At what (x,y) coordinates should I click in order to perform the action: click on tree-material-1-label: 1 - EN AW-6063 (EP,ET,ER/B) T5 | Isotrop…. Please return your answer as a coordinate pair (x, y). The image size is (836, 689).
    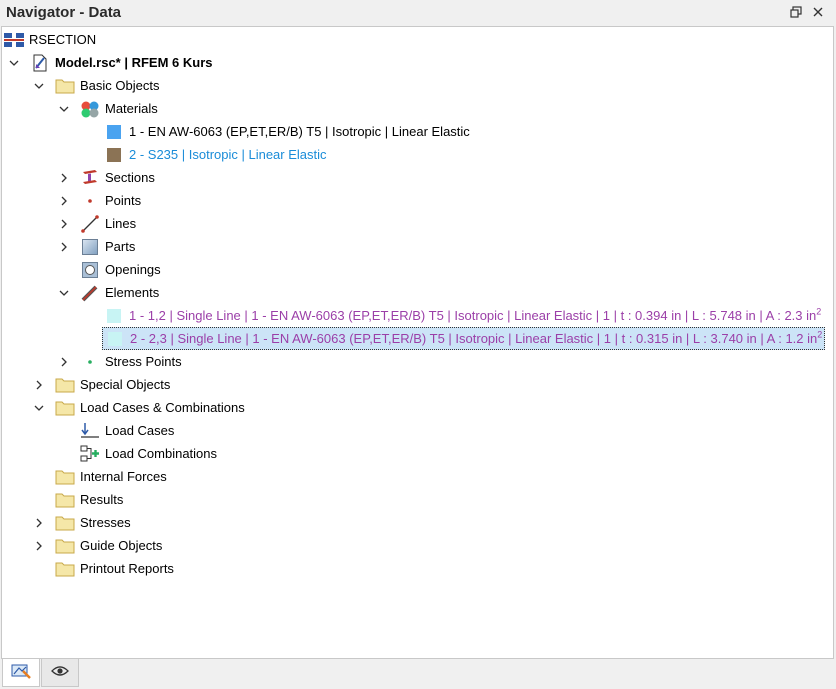
    Looking at the image, I should click on (299, 131).